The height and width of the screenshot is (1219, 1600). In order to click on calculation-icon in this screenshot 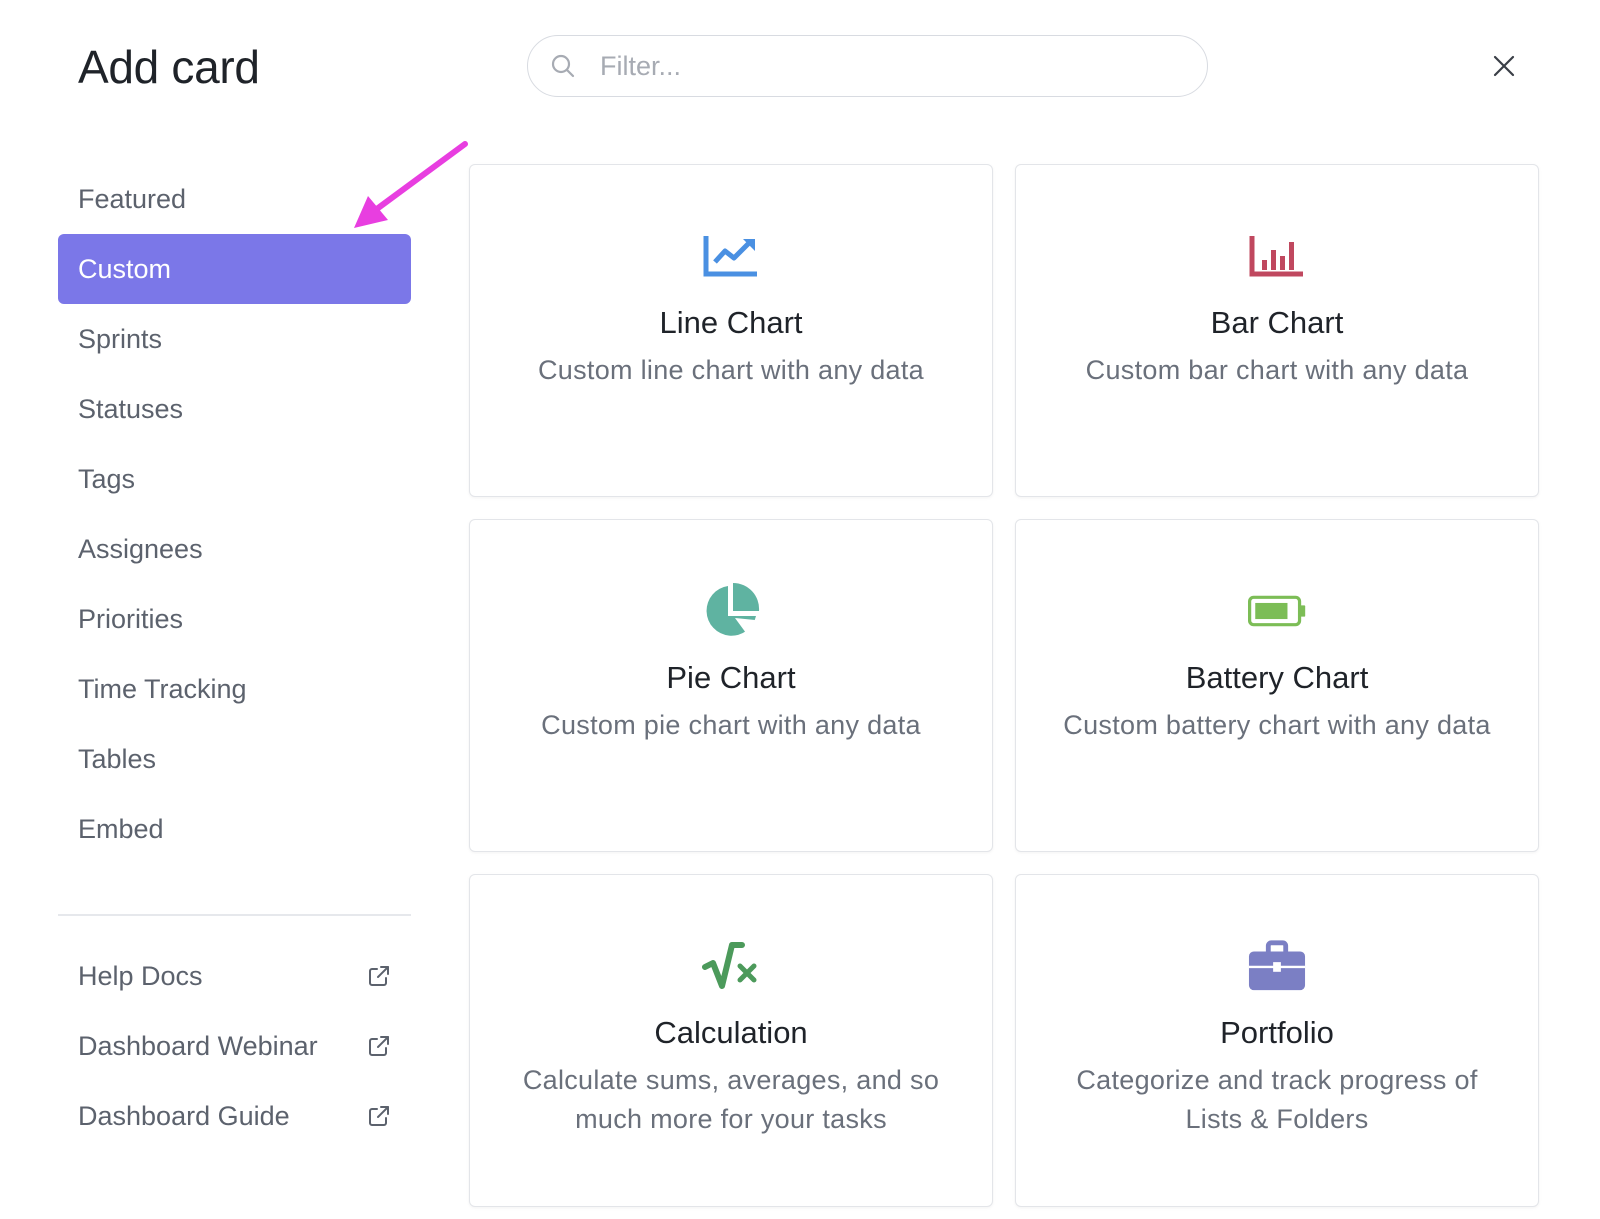, I will do `click(731, 966)`.